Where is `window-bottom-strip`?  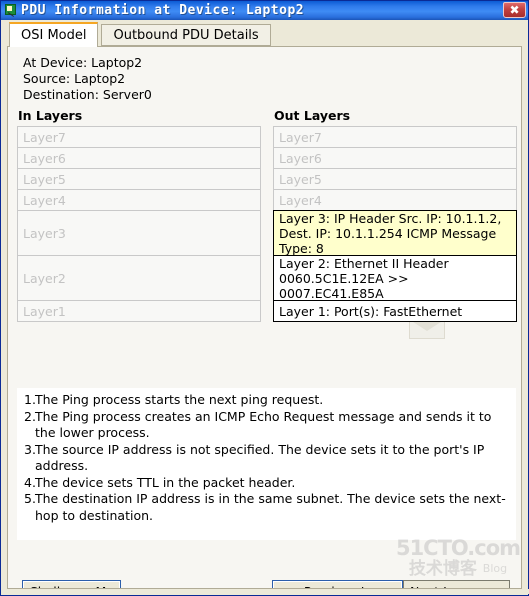 window-bottom-strip is located at coordinates (265, 591).